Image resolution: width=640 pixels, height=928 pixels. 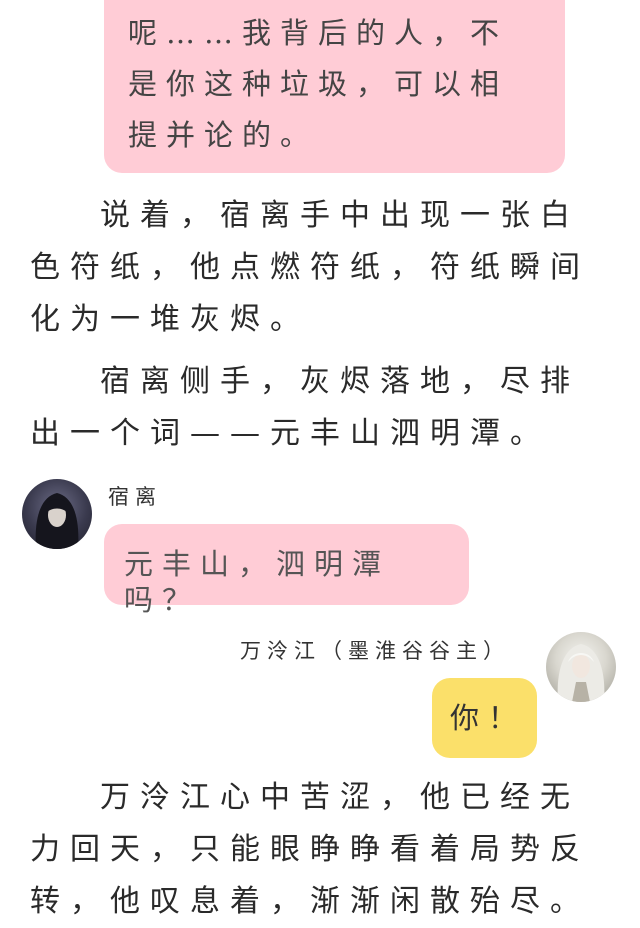 I want to click on chat-bubble-wan-text: 你！, so click(x=488, y=718).